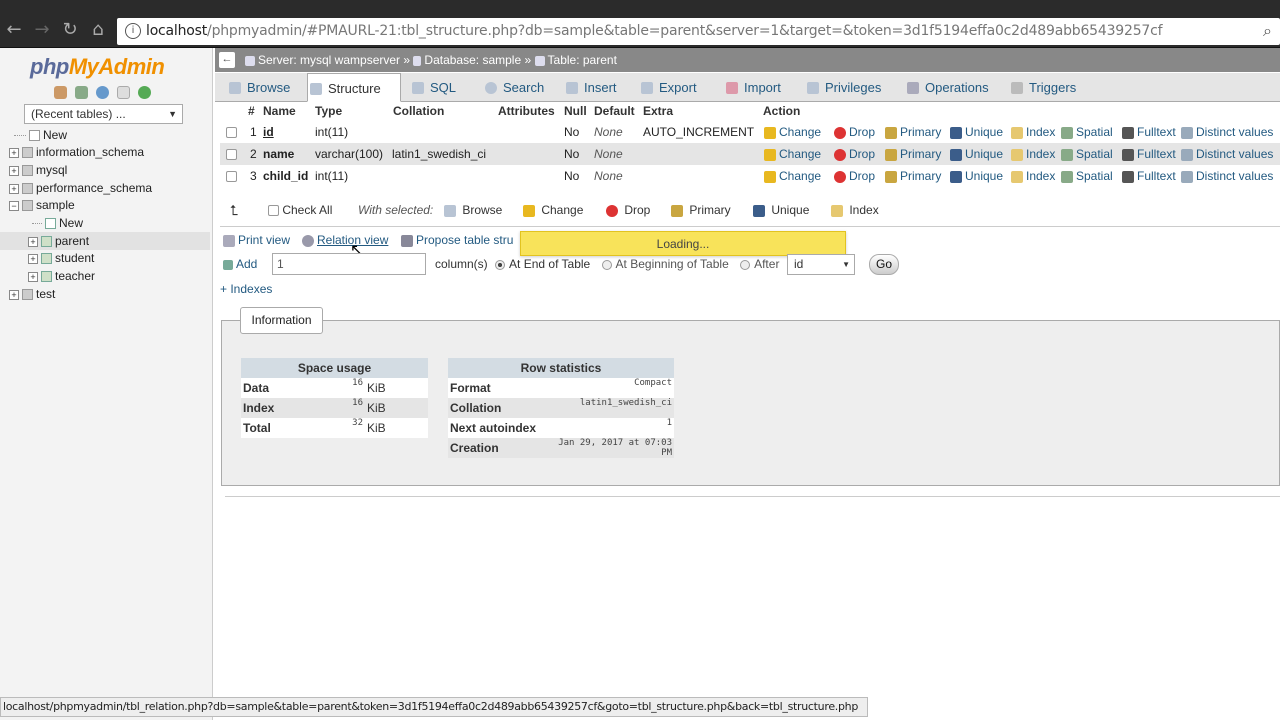 The height and width of the screenshot is (720, 1280). I want to click on forward-arrow-icon: →, so click(42, 30).